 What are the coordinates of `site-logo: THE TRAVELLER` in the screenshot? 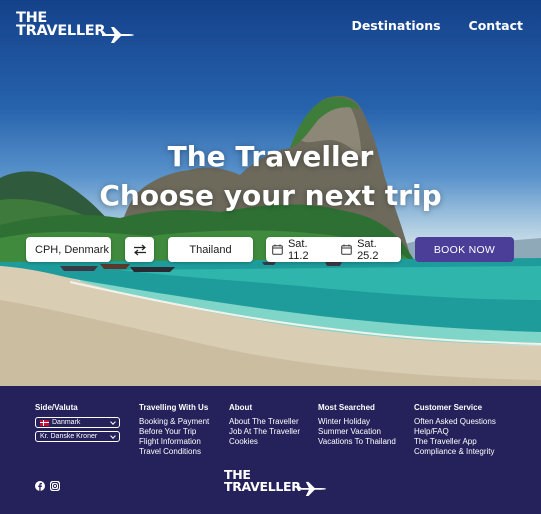 It's located at (75, 27).